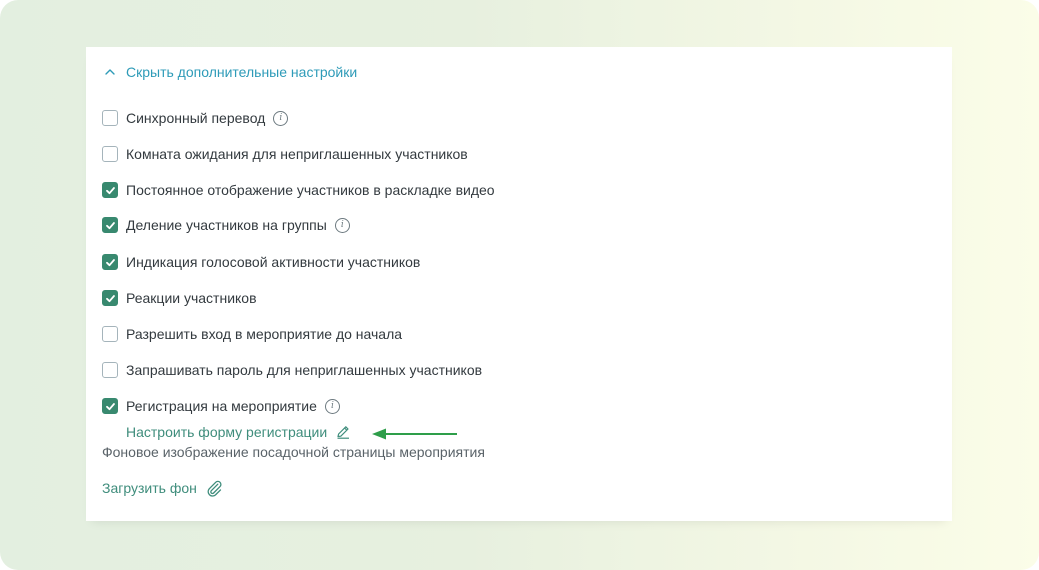 Image resolution: width=1039 pixels, height=570 pixels. What do you see at coordinates (242, 72) in the screenshot?
I see `hide-advanced-settings-label: Скрыть дополнительные настройки` at bounding box center [242, 72].